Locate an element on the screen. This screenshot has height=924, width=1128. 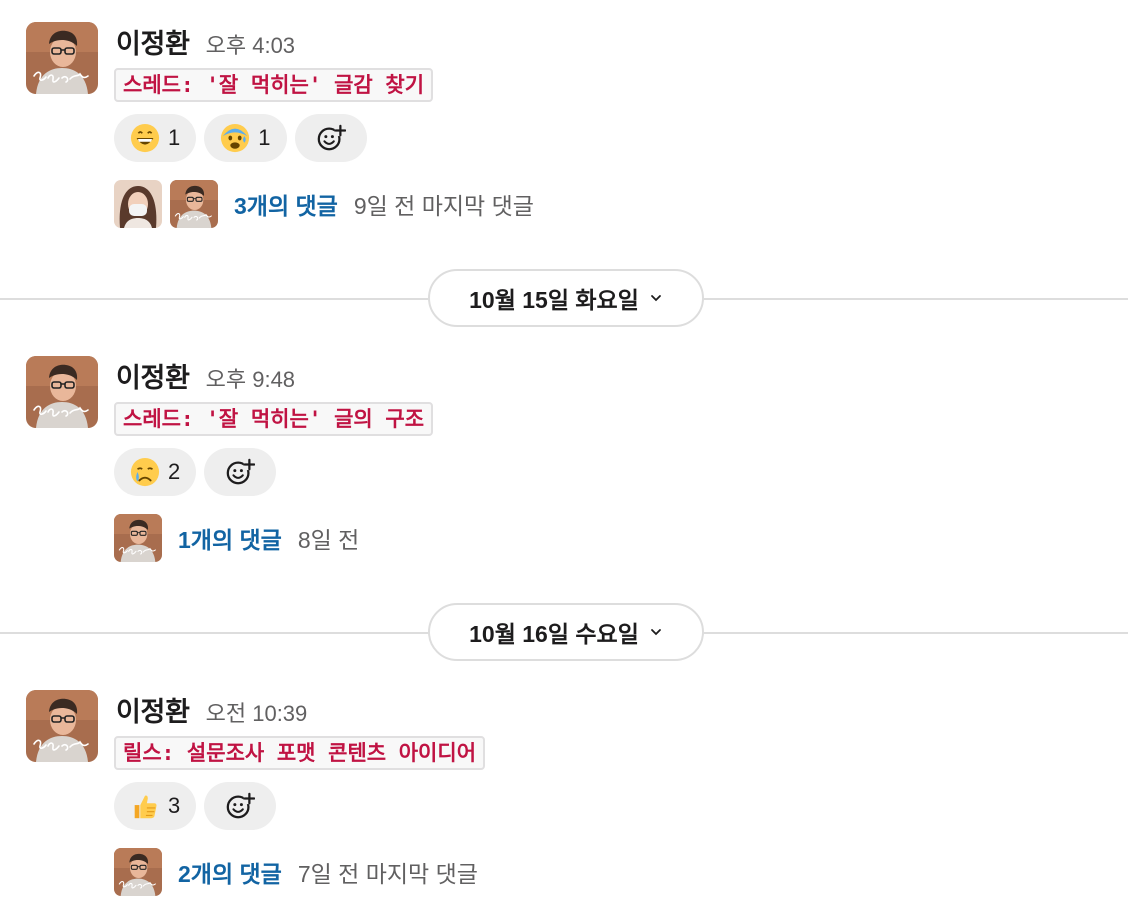
date-divider: 10월 16일 수요일 is located at coordinates (564, 633).